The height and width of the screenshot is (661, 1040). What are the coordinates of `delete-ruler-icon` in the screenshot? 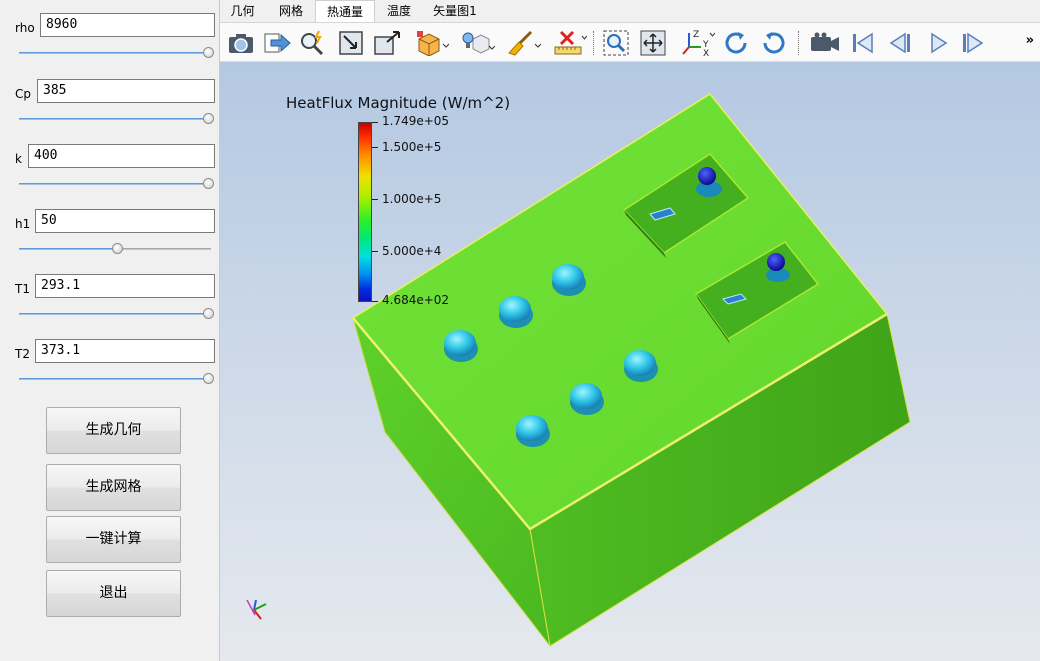 It's located at (570, 43).